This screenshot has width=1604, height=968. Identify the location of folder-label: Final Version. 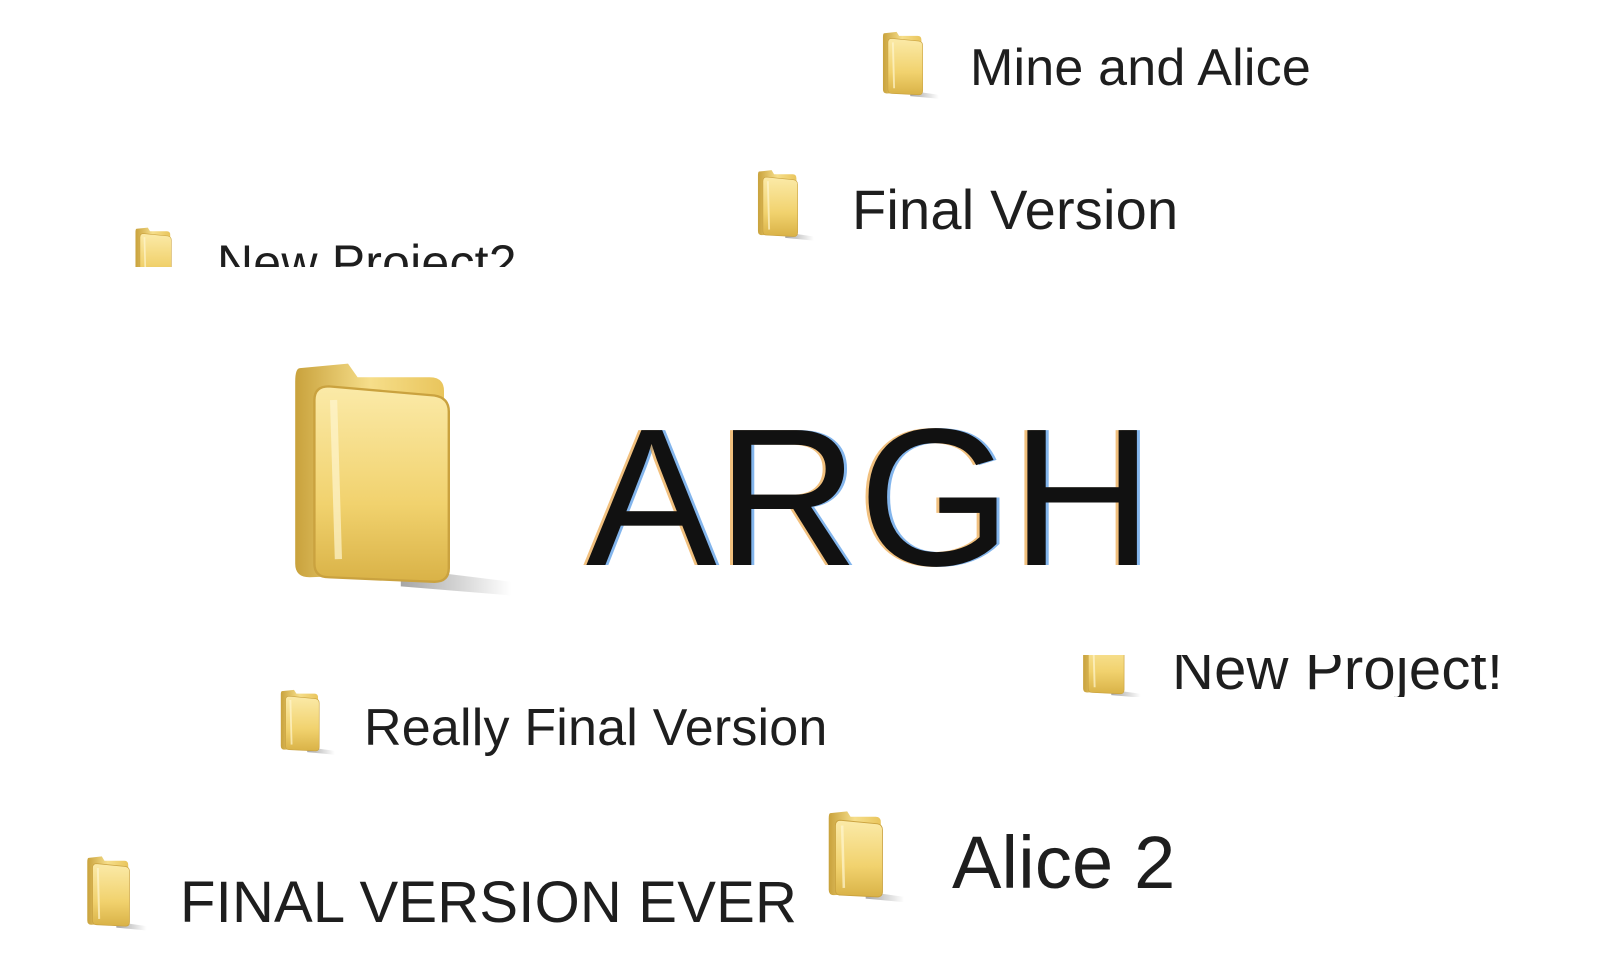
(1015, 209).